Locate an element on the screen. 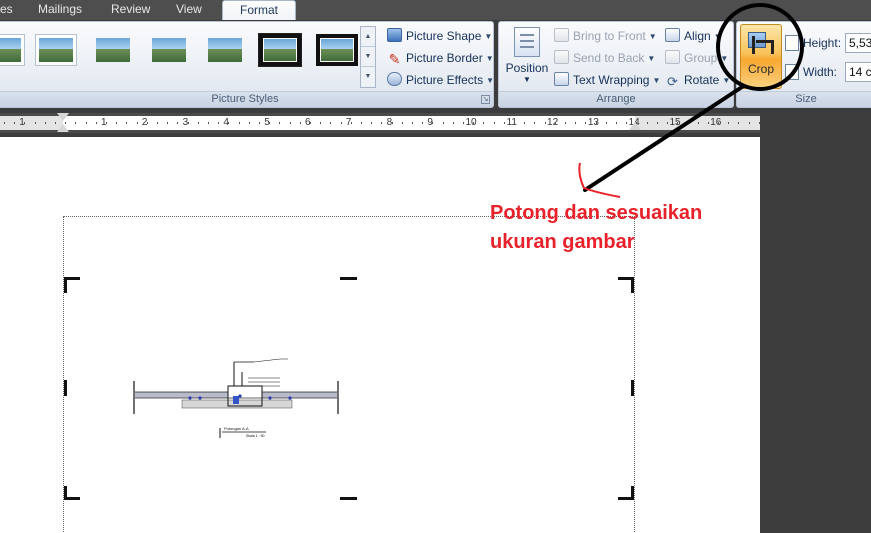  crop-handle-bottom is located at coordinates (348, 498).